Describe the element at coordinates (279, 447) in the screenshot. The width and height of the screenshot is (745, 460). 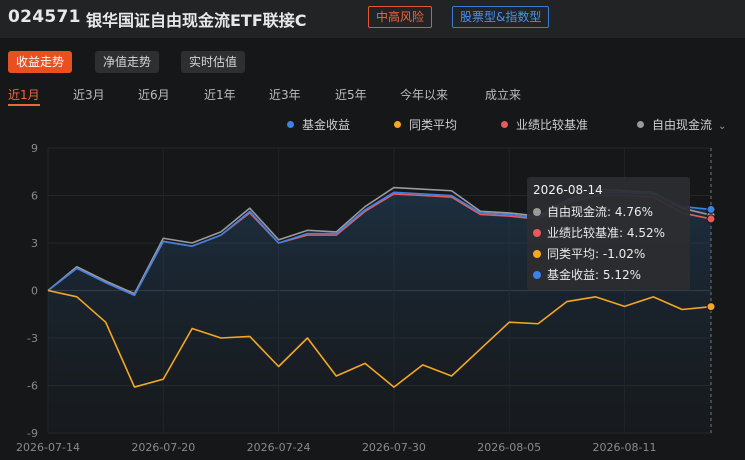
I see `x-tick-label: 2026-07-24` at that location.